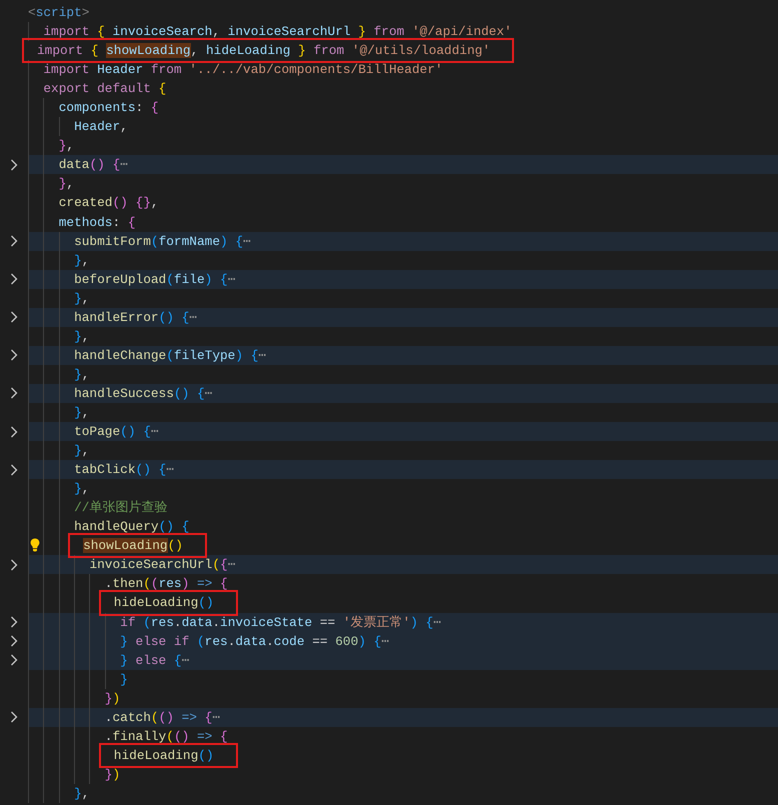 This screenshot has width=778, height=805. I want to click on code-line: handleQuery() {, so click(132, 527).